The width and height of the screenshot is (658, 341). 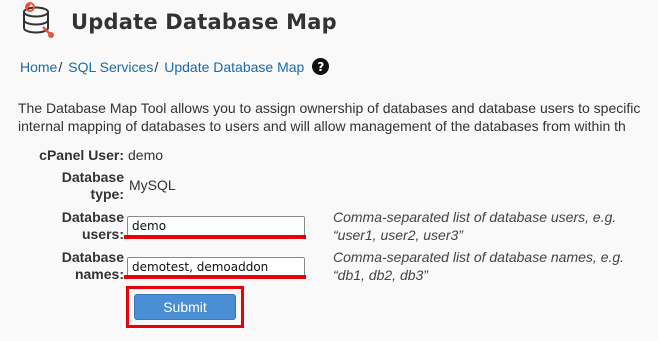 What do you see at coordinates (110, 67) in the screenshot?
I see `breadcrumb-sql-services-link: SQL Services` at bounding box center [110, 67].